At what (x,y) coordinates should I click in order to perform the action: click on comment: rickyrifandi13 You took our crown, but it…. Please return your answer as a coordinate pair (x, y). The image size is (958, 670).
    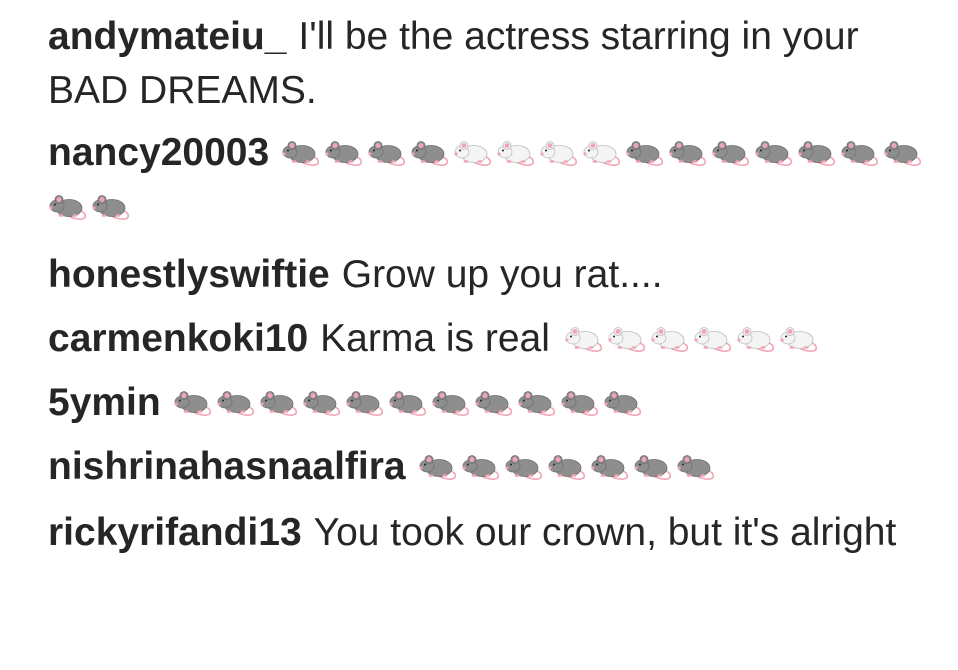
    Looking at the image, I should click on (488, 533).